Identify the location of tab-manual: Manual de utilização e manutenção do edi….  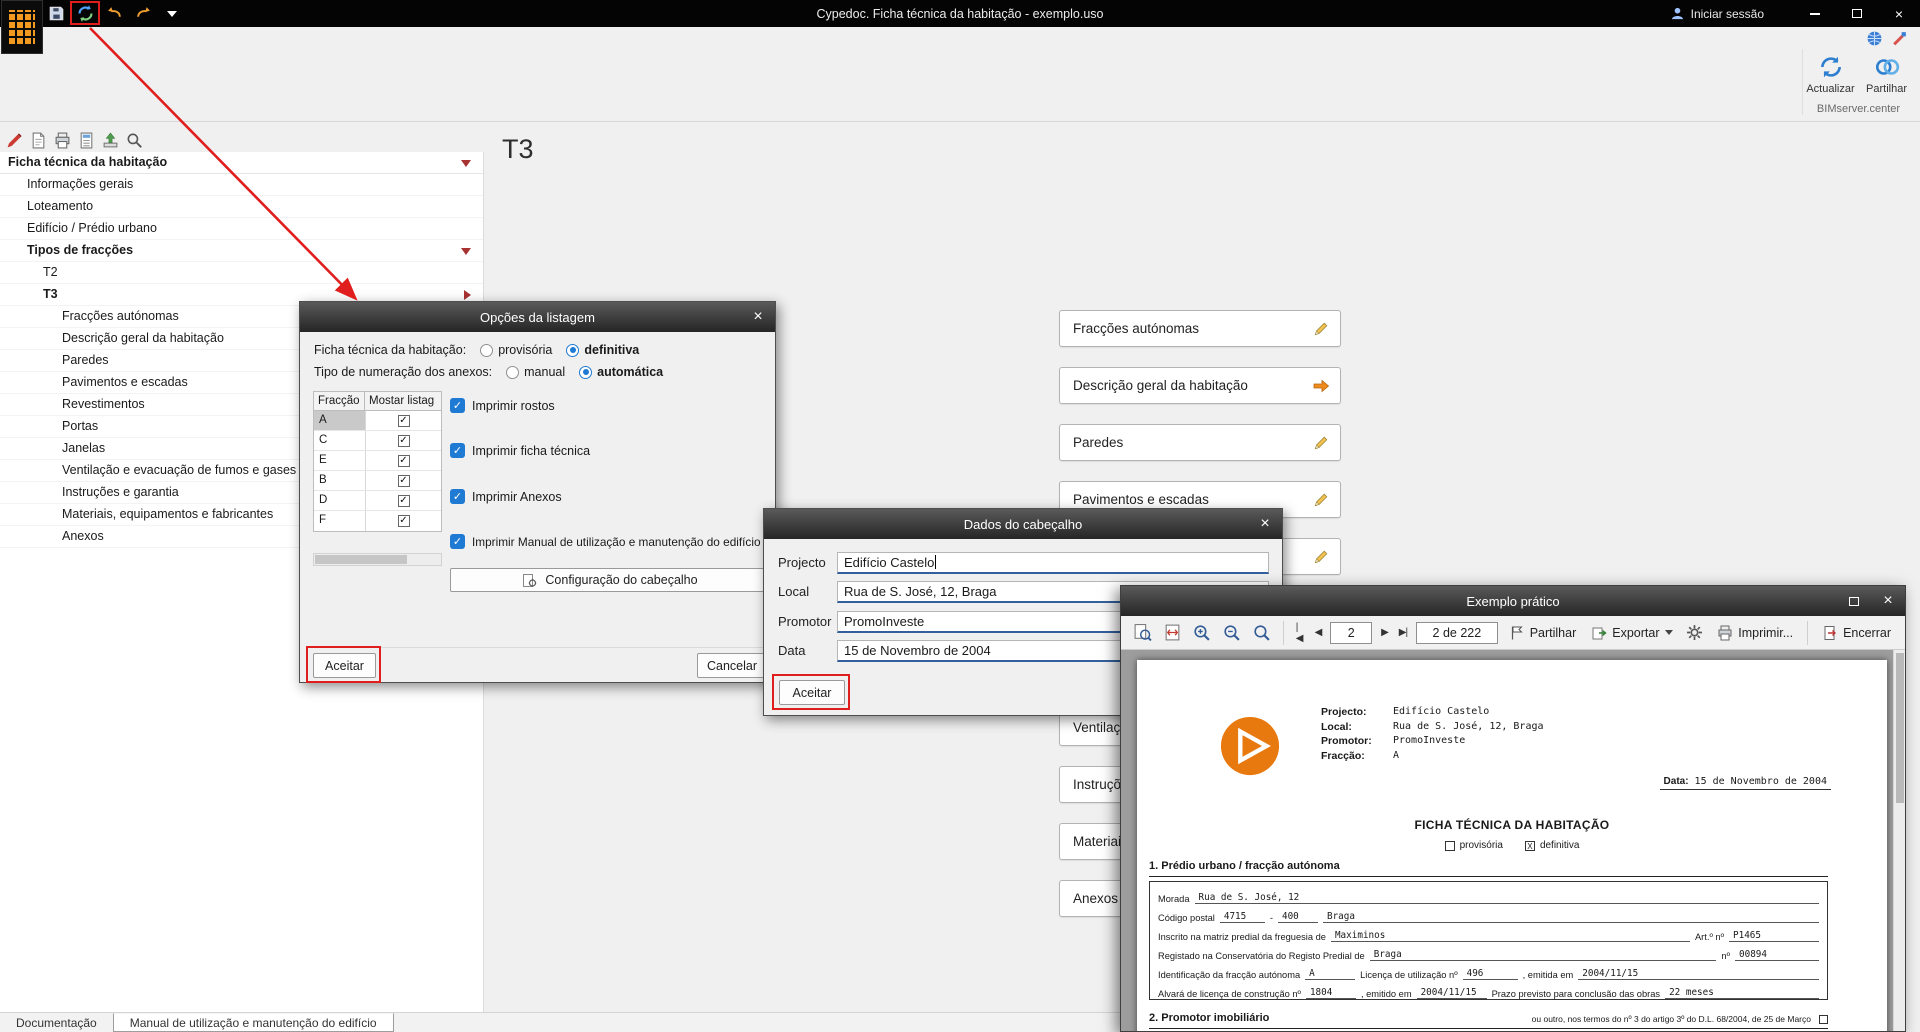
(253, 1022).